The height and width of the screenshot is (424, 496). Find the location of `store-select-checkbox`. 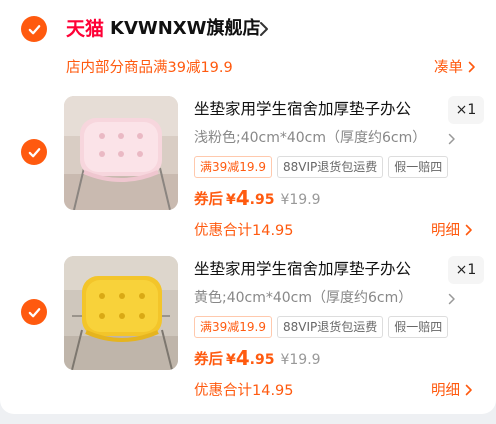

store-select-checkbox is located at coordinates (34, 29).